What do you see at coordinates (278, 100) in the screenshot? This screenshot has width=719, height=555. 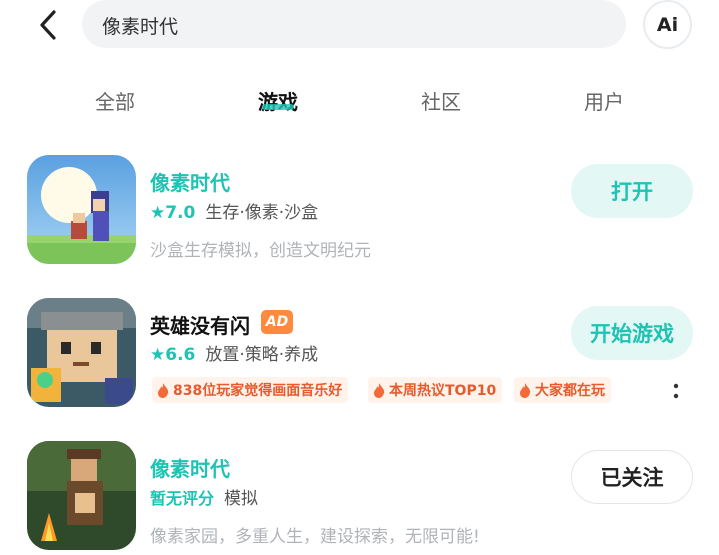 I see `tab-games: 游戏` at bounding box center [278, 100].